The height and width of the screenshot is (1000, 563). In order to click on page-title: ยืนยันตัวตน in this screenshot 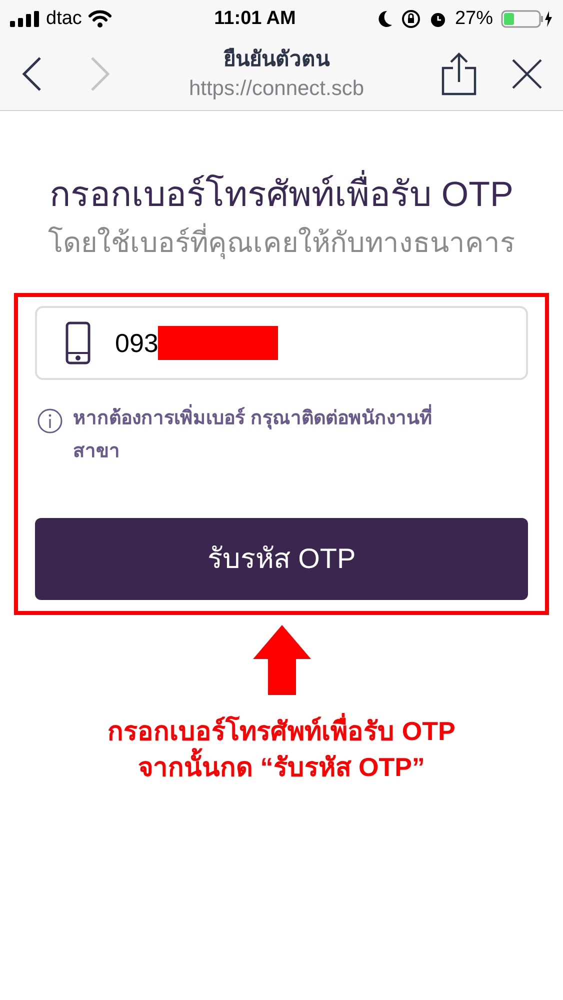, I will do `click(277, 59)`.